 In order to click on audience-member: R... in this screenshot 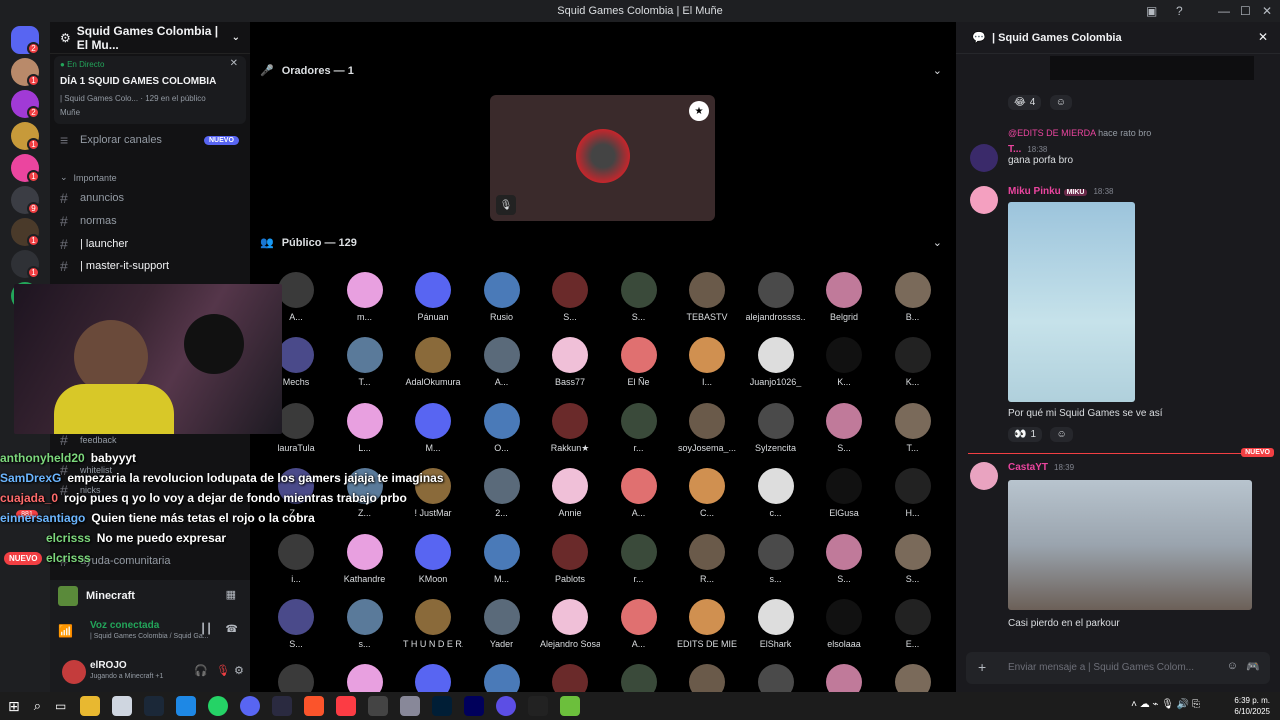, I will do `click(707, 558)`.